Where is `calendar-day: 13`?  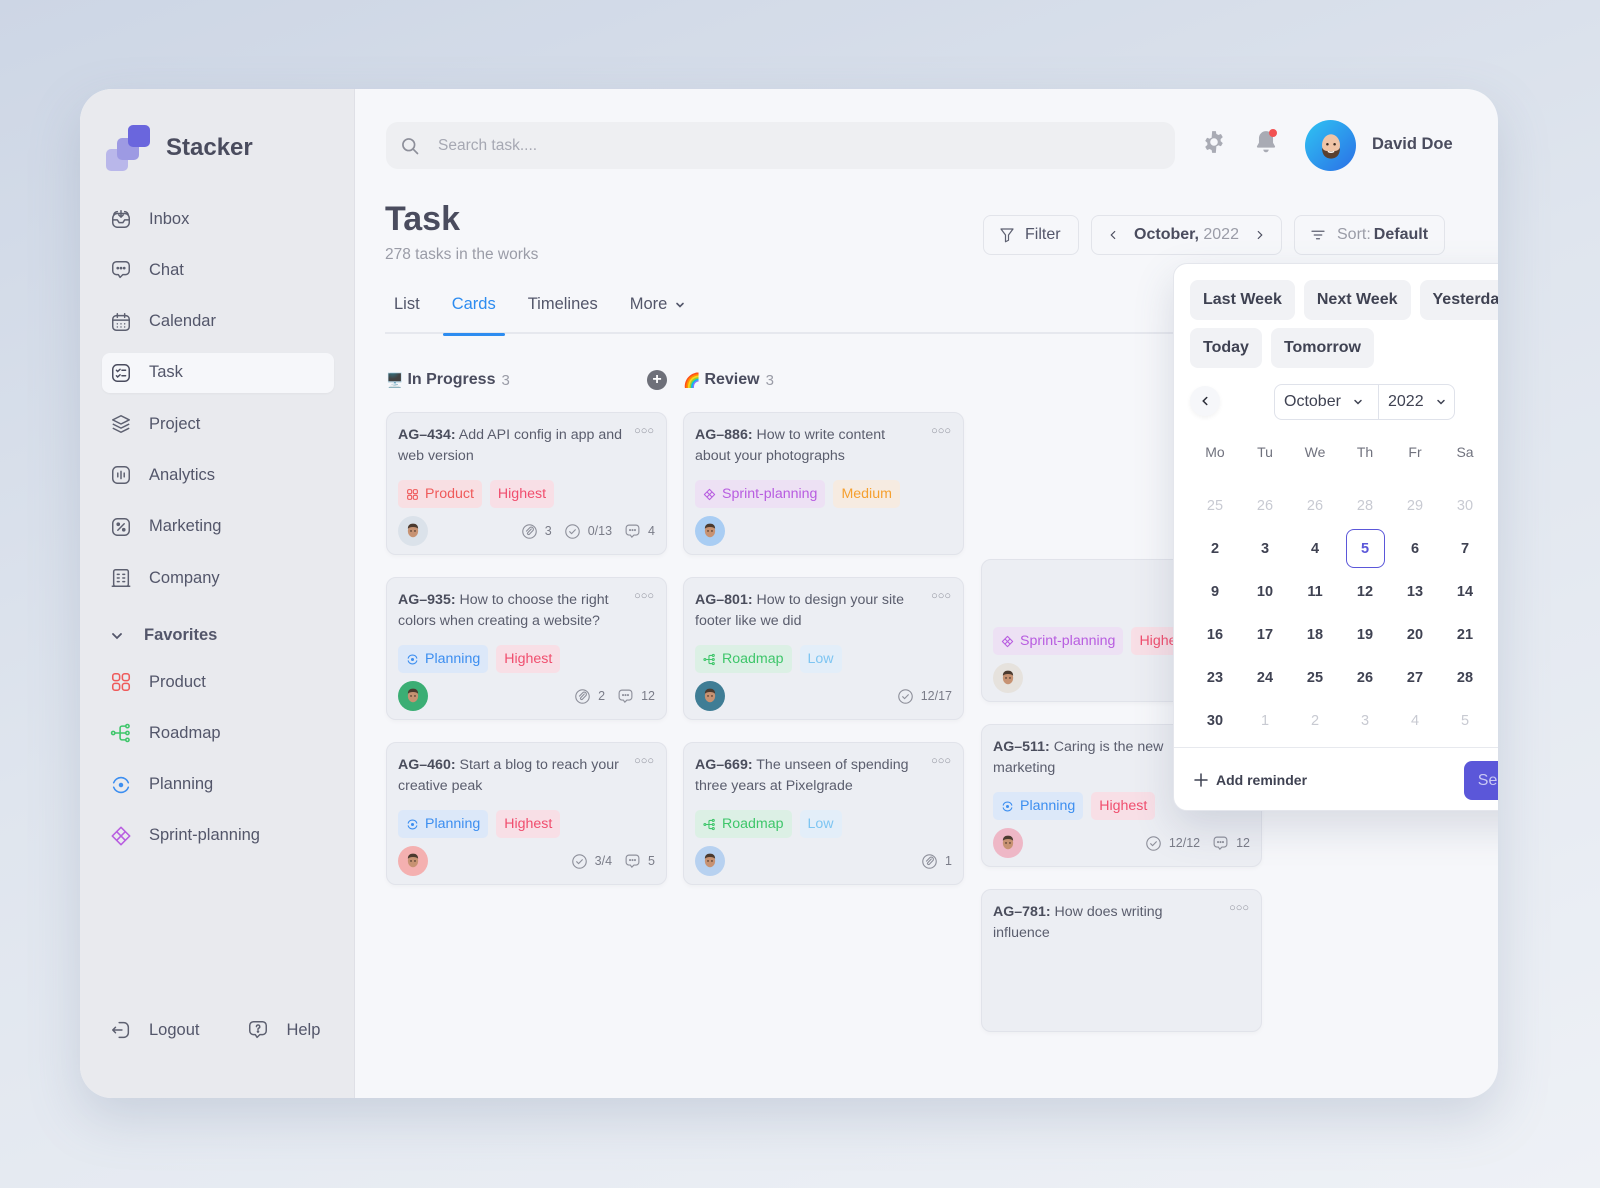
calendar-day: 13 is located at coordinates (1415, 591).